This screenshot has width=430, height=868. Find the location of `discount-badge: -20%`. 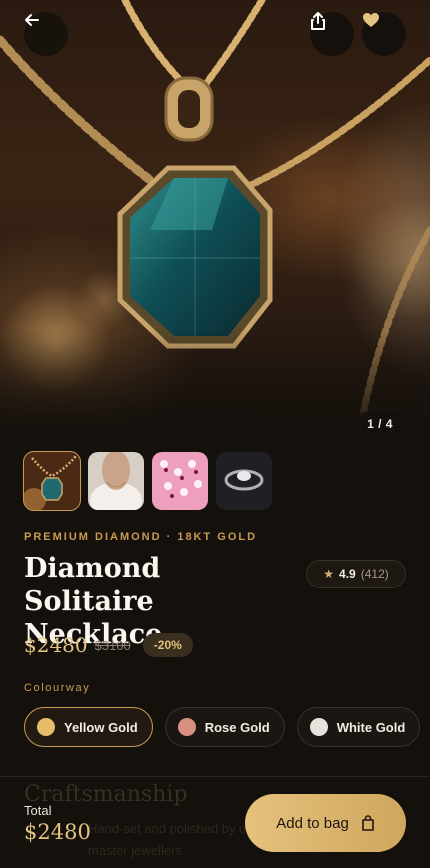

discount-badge: -20% is located at coordinates (167, 645).